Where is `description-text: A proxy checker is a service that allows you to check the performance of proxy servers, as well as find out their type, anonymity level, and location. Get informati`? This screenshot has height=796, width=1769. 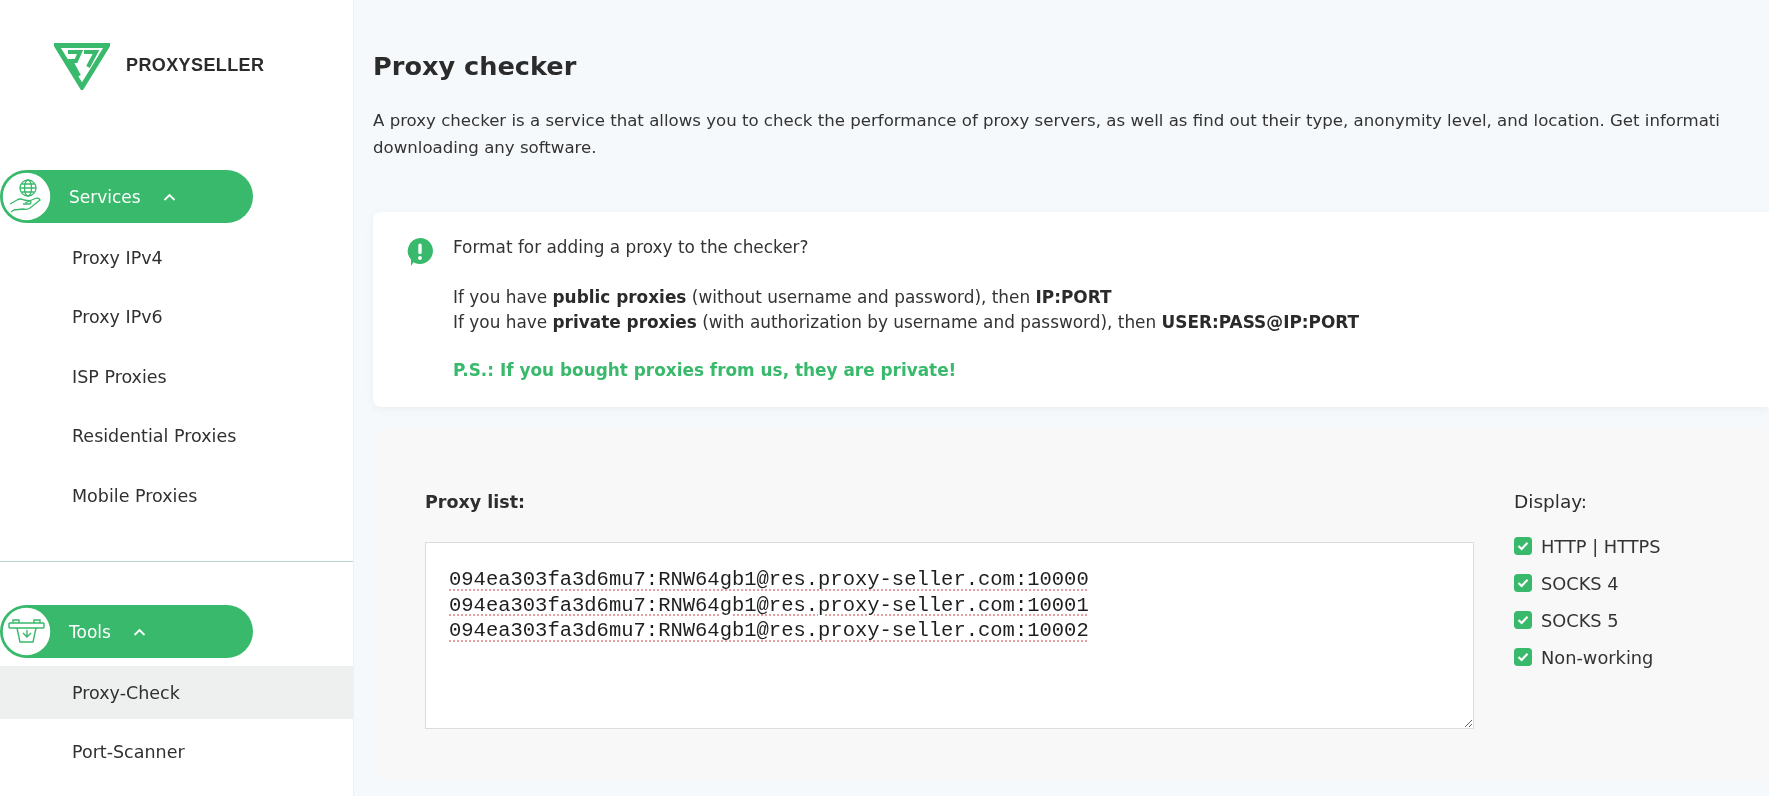 description-text: A proxy checker is a service that allows you to check the performance of proxy servers, as well as find out their type, anonymity level, and location. Get informati is located at coordinates (1047, 121).